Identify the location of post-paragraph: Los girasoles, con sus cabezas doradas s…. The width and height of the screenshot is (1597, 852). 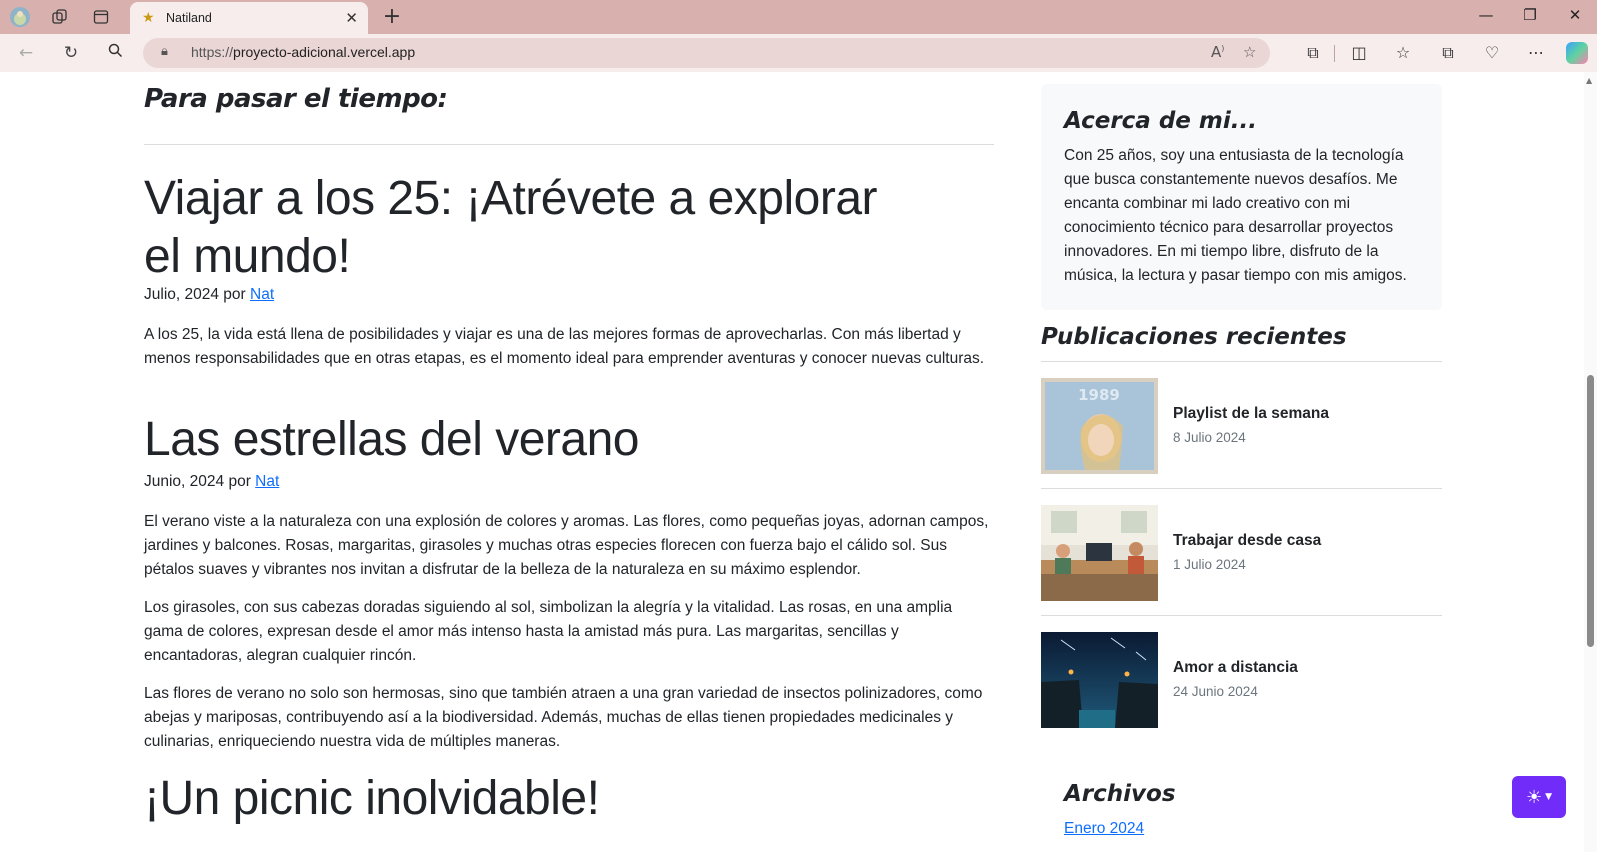
(548, 631).